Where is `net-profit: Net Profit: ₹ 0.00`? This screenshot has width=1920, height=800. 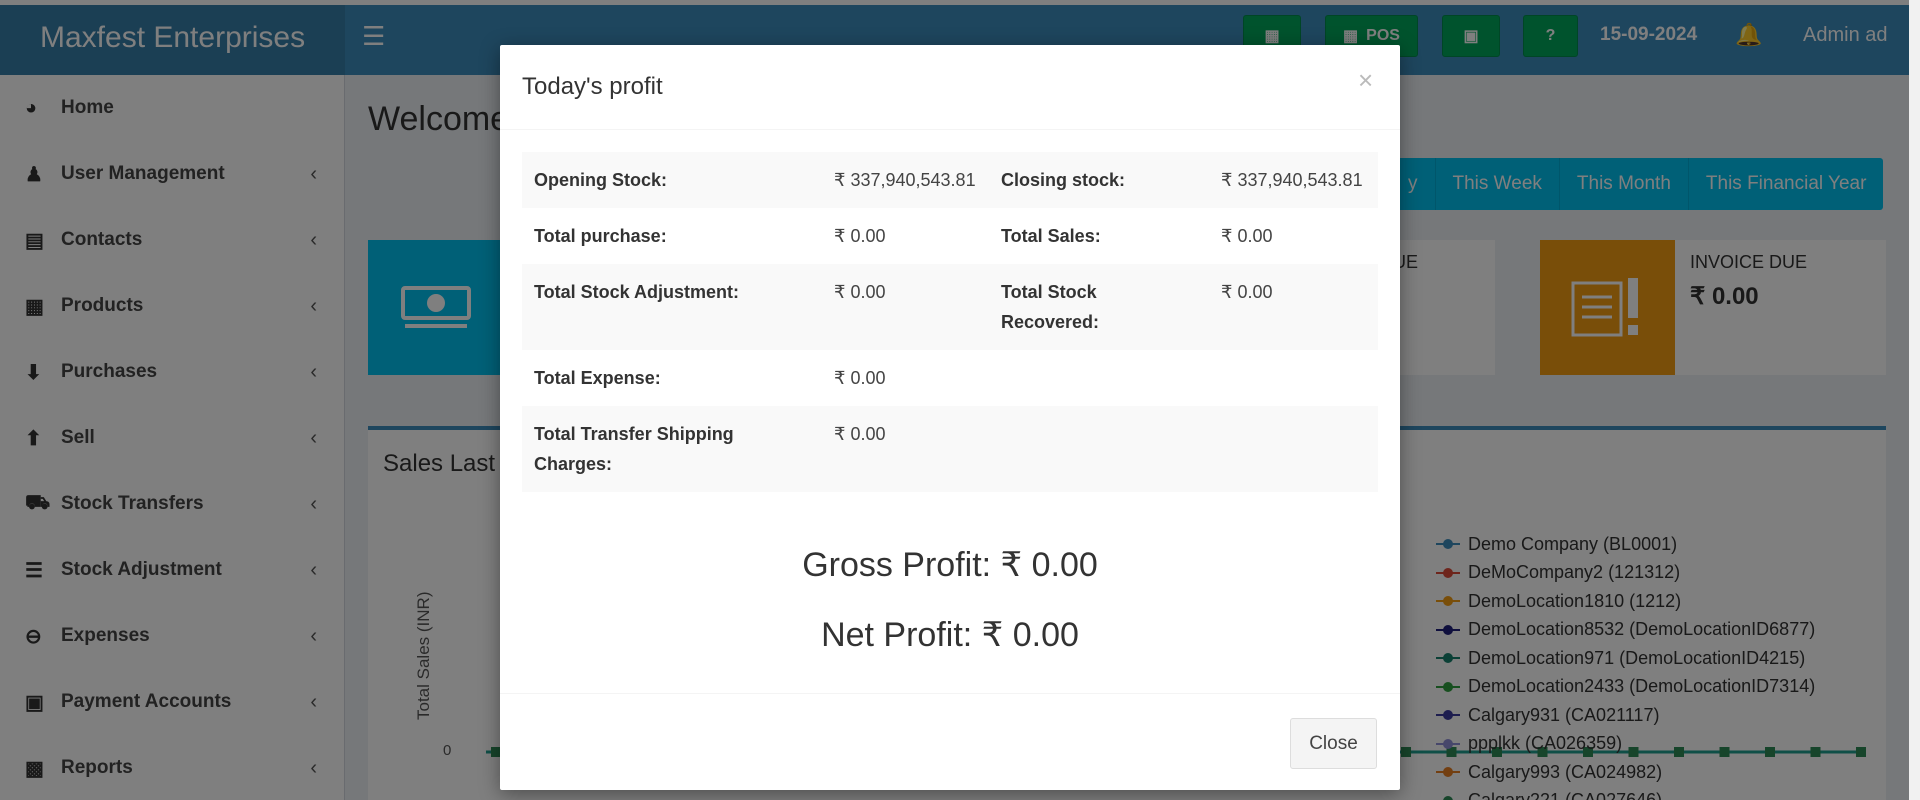 net-profit: Net Profit: ₹ 0.00 is located at coordinates (950, 635).